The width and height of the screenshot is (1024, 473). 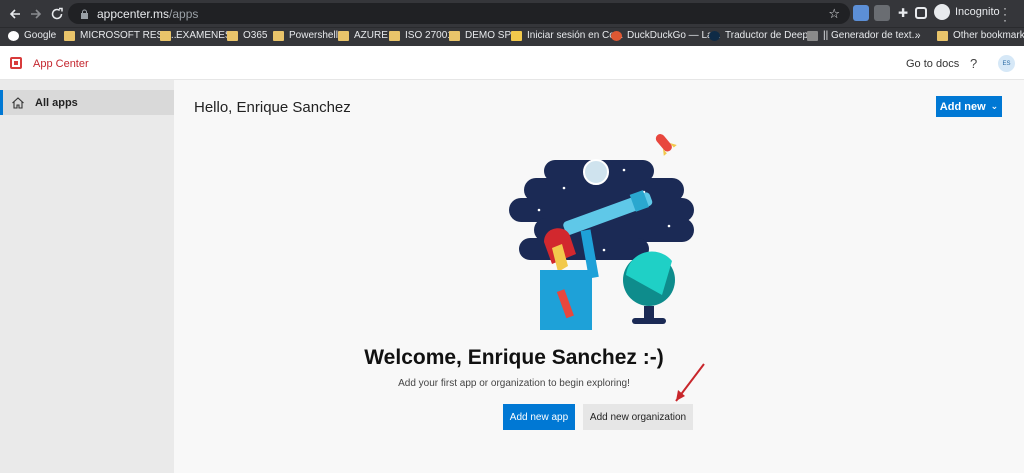 I want to click on bookmark-o365: O365, so click(x=247, y=35).